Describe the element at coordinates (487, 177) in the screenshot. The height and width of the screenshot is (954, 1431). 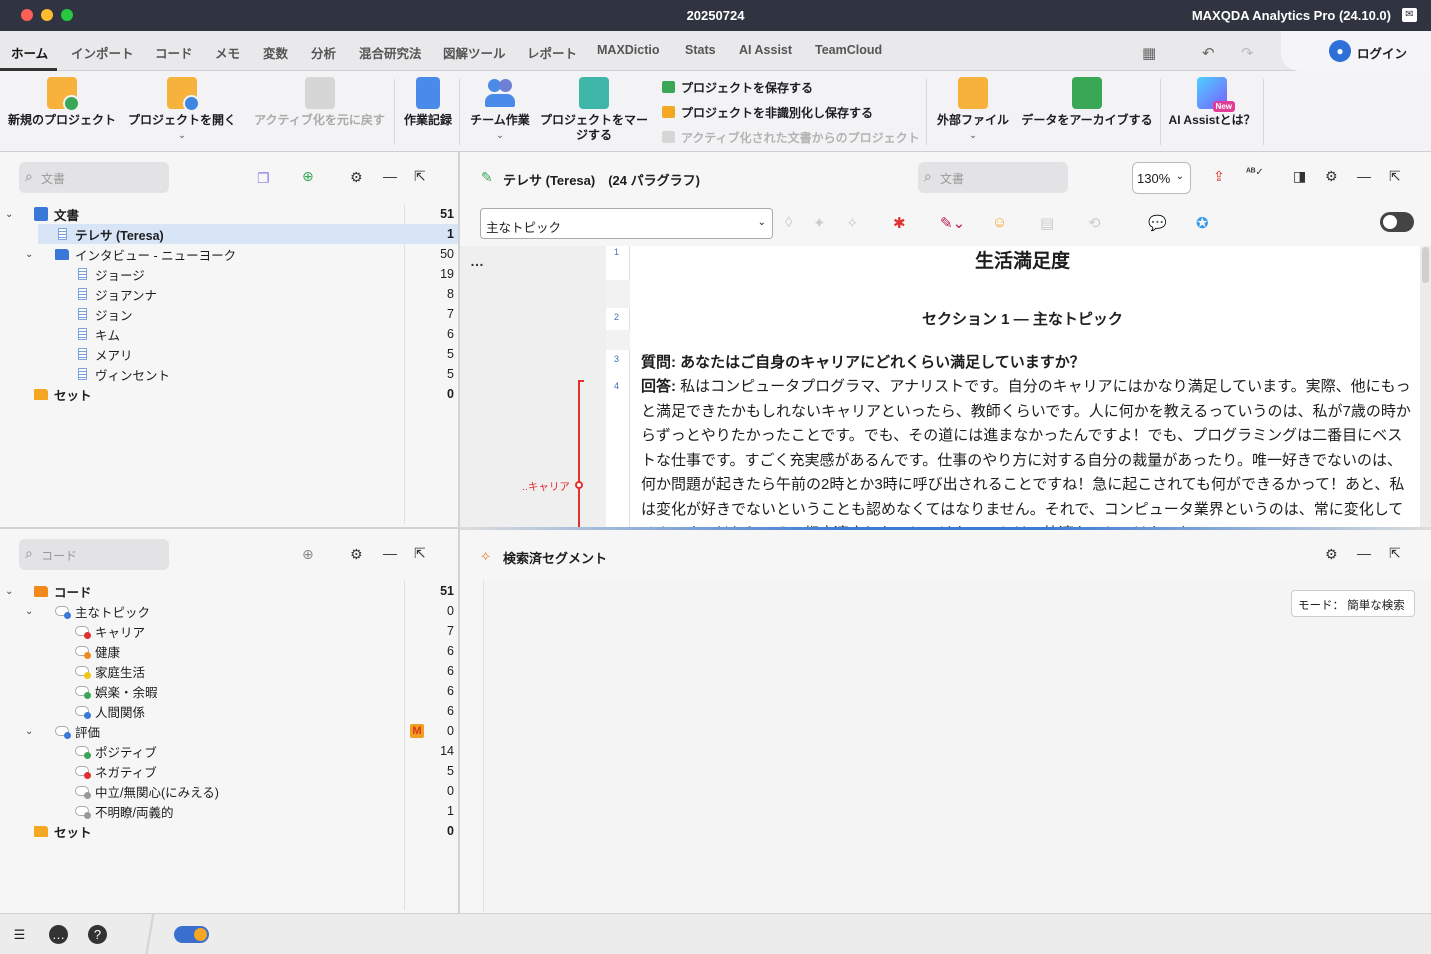
I see `edit-icon: ✎` at that location.